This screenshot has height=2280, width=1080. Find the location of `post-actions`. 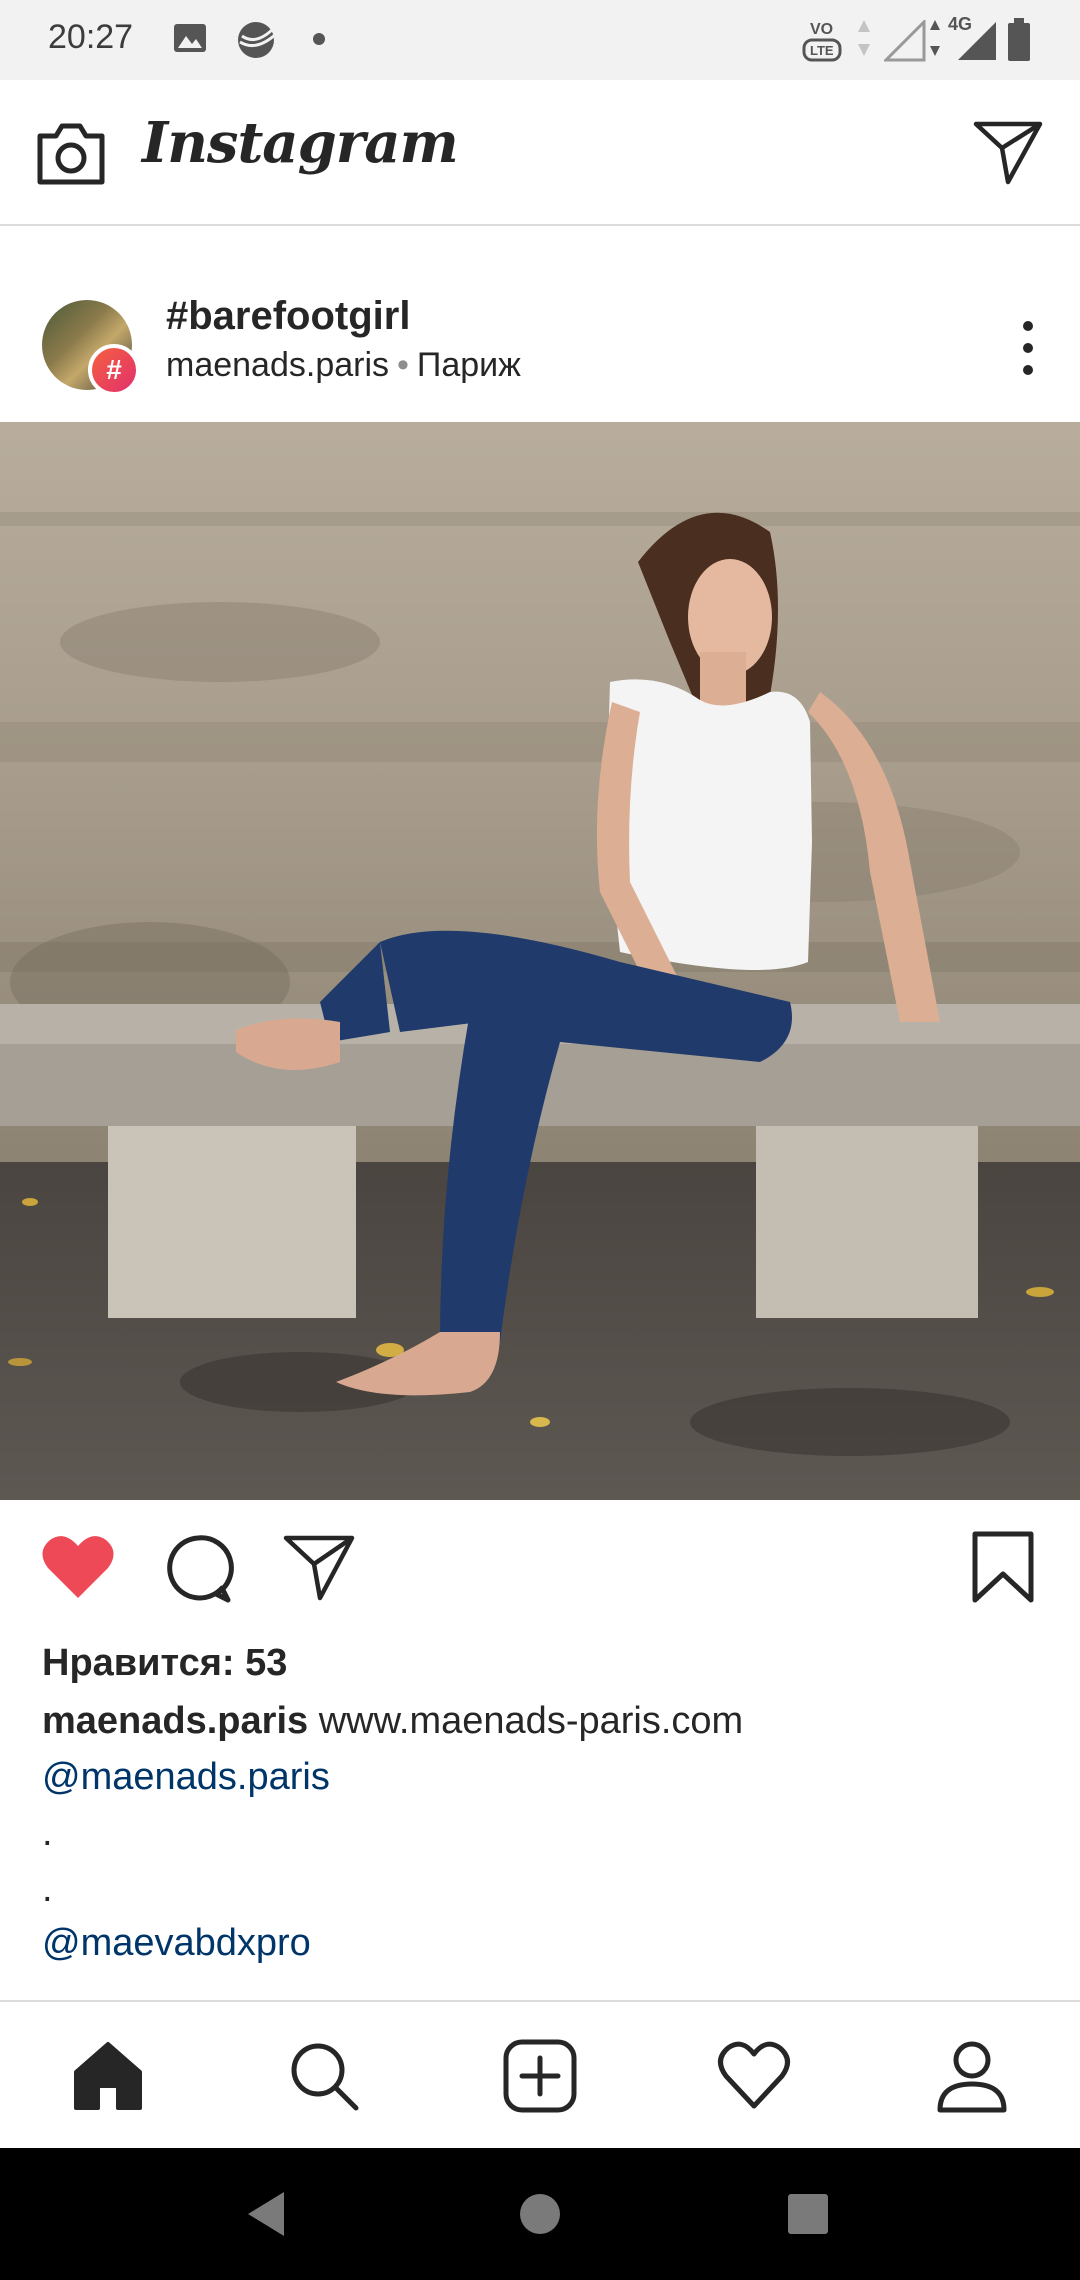

post-actions is located at coordinates (540, 1570).